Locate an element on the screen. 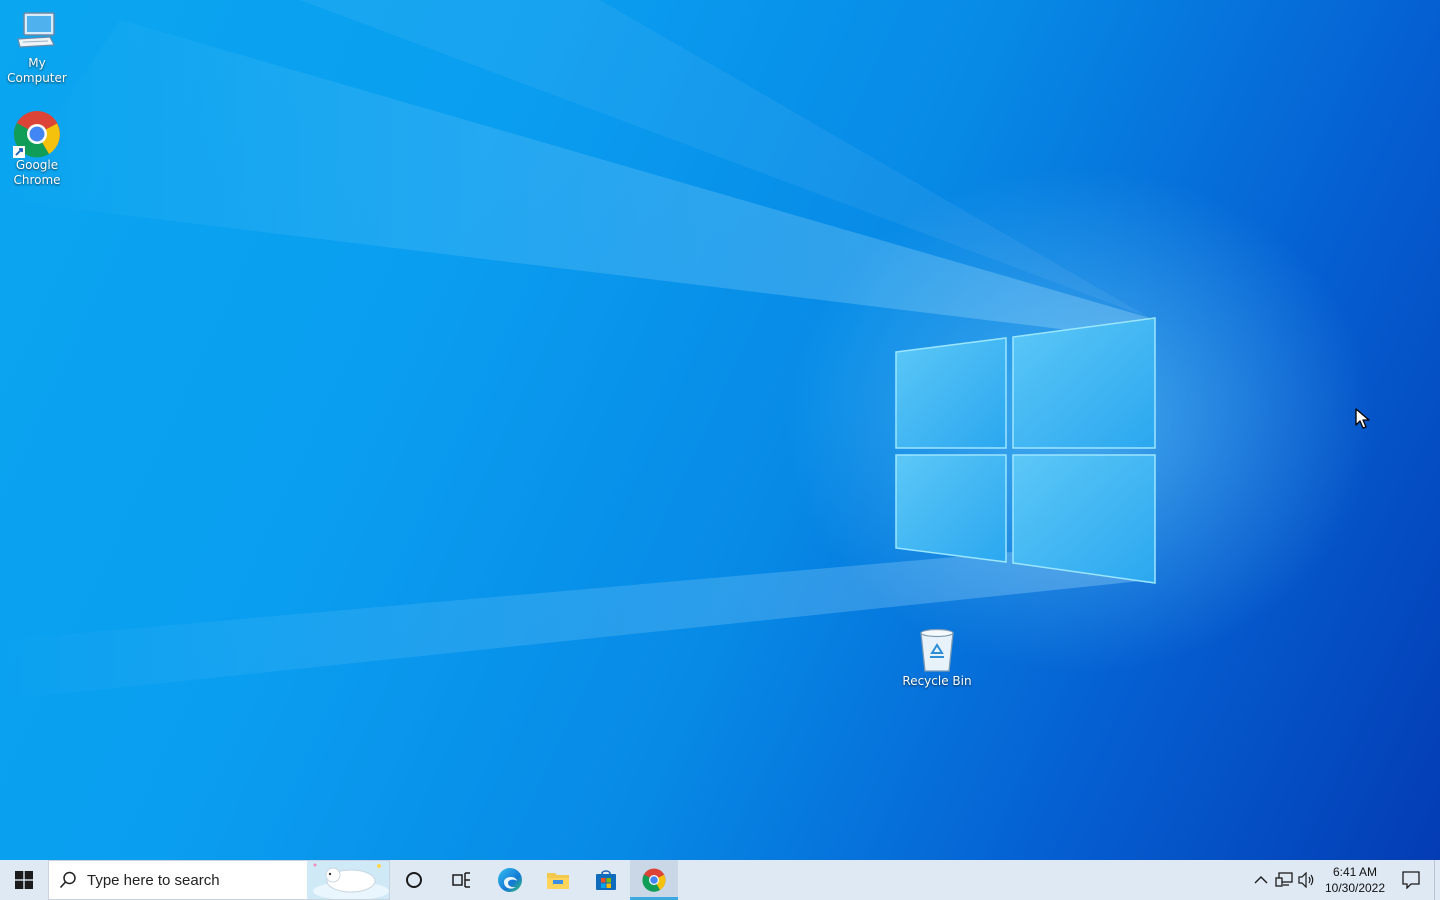 The image size is (1440, 900). task-view-icon is located at coordinates (461, 880).